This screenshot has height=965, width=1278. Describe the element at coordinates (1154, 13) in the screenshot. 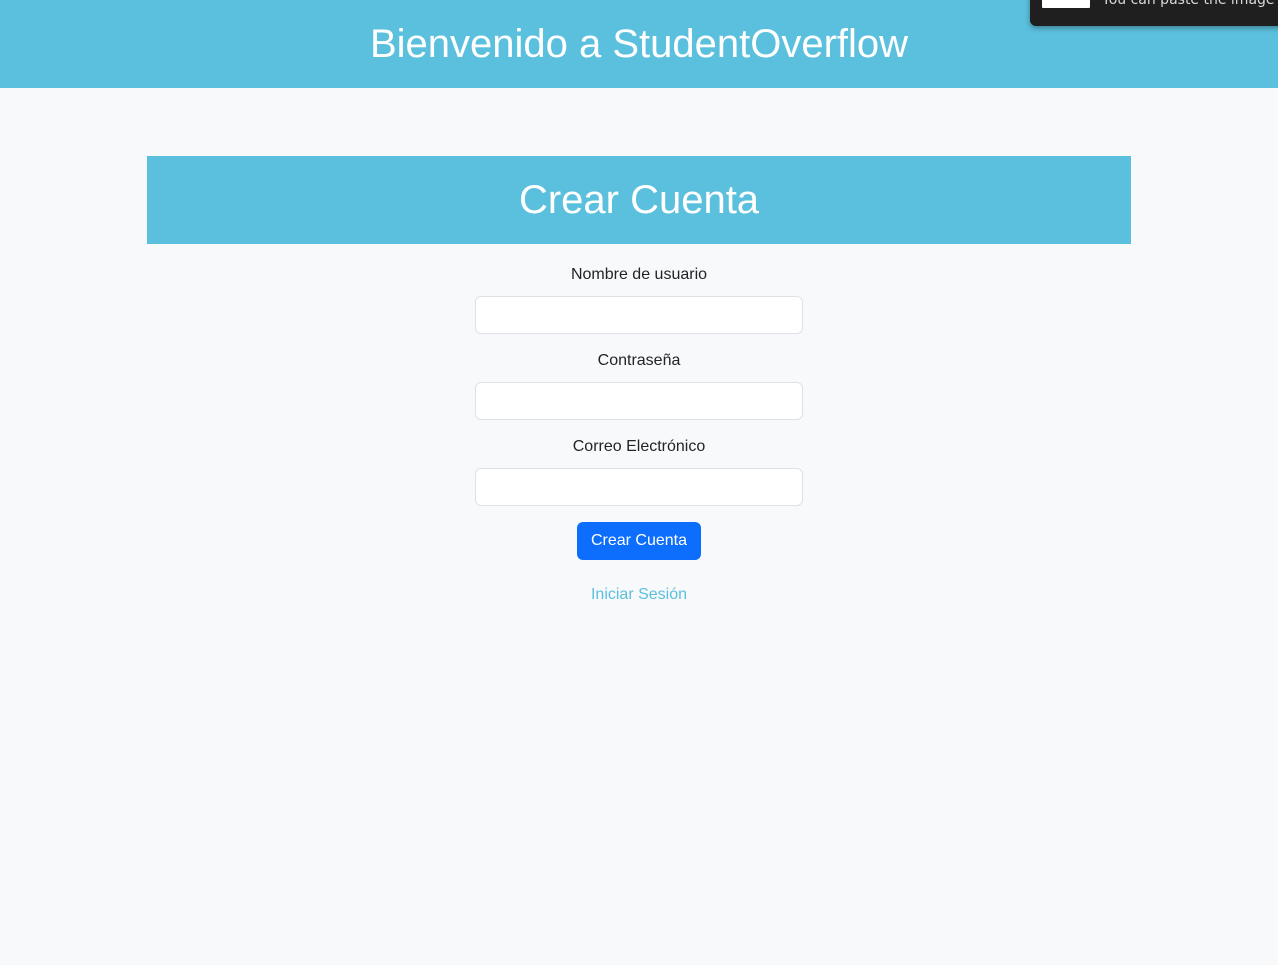

I see `paste-notification-toast: You can paste the image fr` at that location.